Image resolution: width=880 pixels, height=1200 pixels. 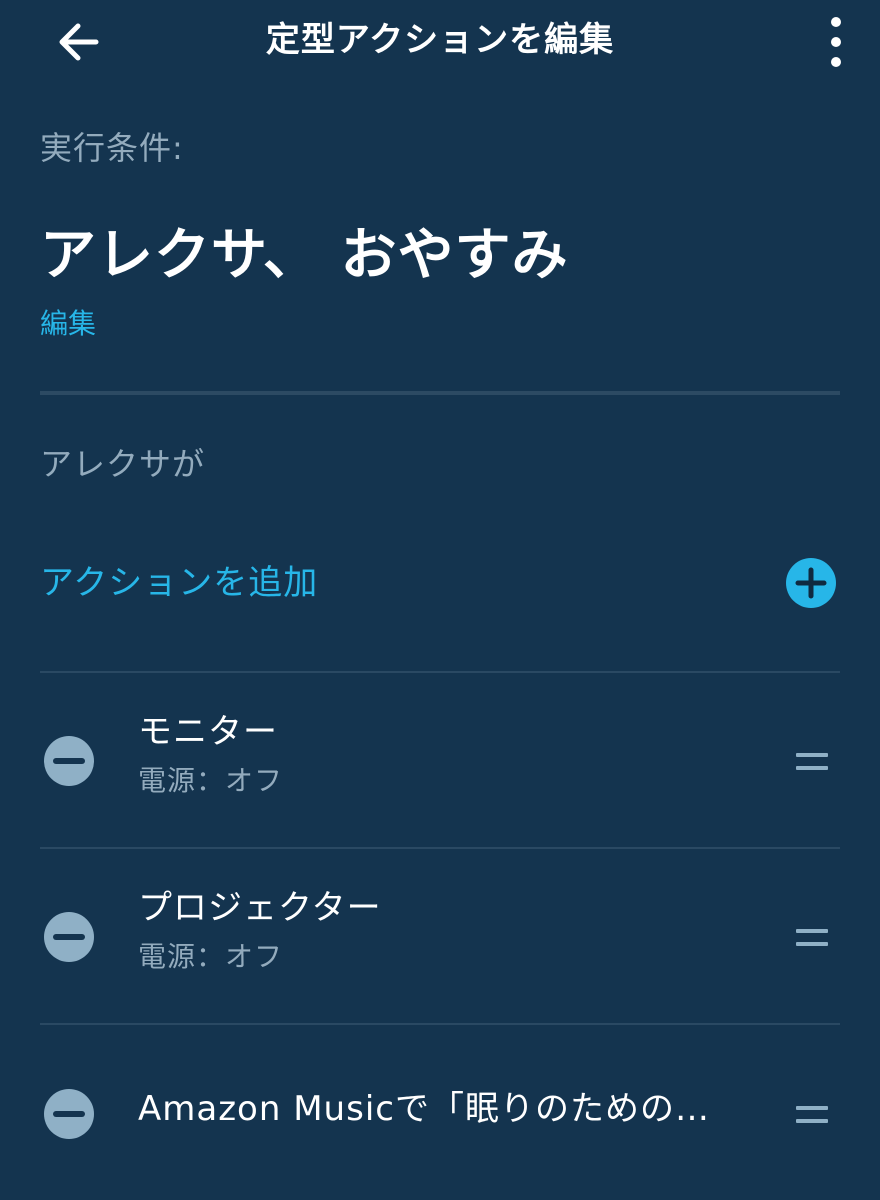 What do you see at coordinates (440, 583) in the screenshot?
I see `add-action-button: アクションを追加` at bounding box center [440, 583].